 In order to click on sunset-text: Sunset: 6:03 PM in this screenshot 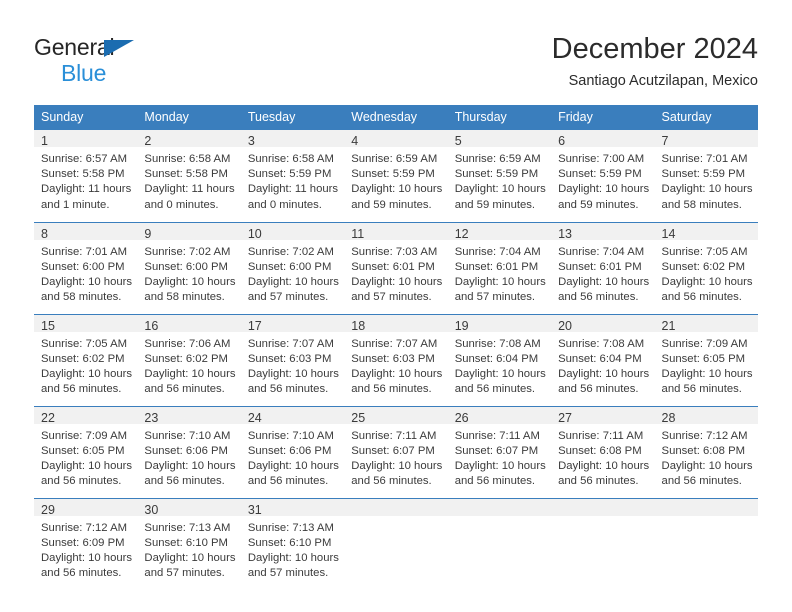, I will do `click(393, 358)`.